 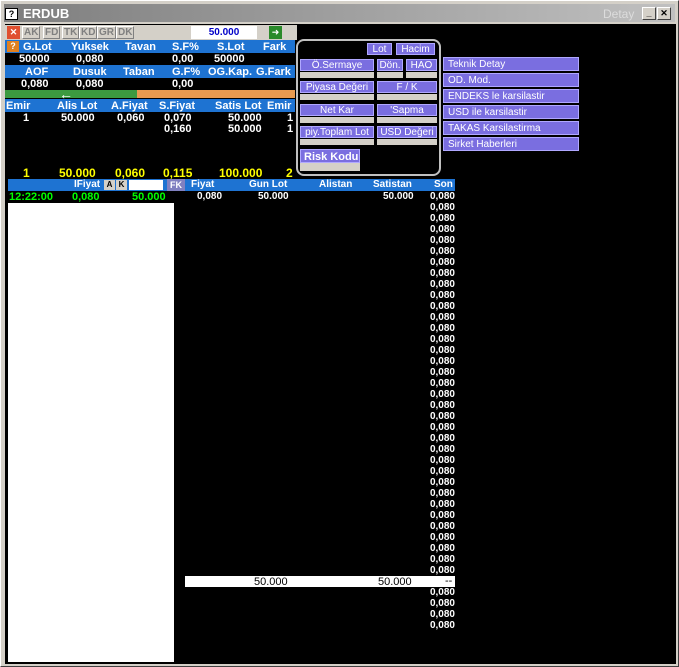 I want to click on toolbar-button-tk: TK, so click(x=71, y=32).